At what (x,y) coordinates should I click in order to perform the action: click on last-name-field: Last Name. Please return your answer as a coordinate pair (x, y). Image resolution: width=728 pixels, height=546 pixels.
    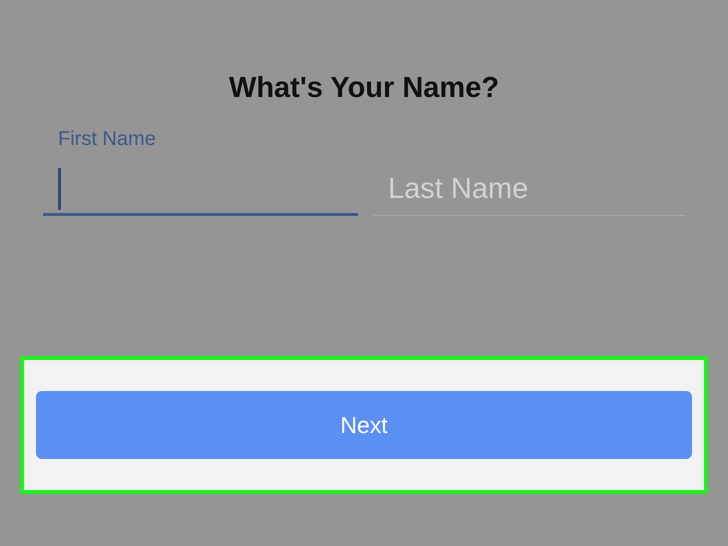
    Looking at the image, I should click on (529, 190).